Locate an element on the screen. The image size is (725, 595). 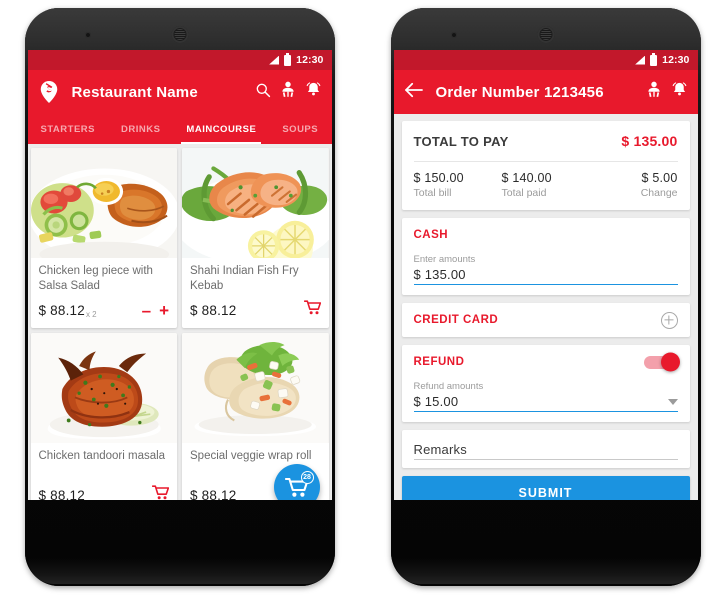
menu-item-body: Shahi Indian Fish Fry Kebab $ 88.12 is located at coordinates (255, 293).